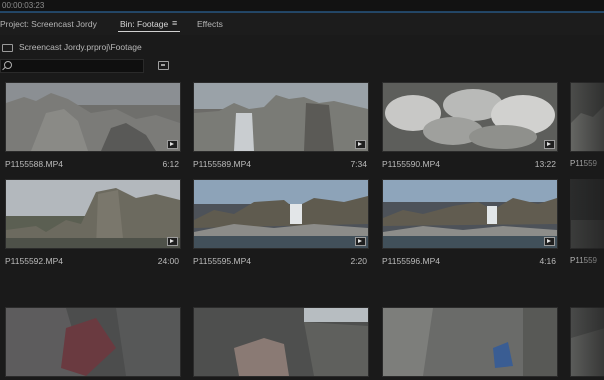 This screenshot has width=604, height=380. What do you see at coordinates (23, 5) in the screenshot?
I see `timecode-display: 00:00:03:23` at bounding box center [23, 5].